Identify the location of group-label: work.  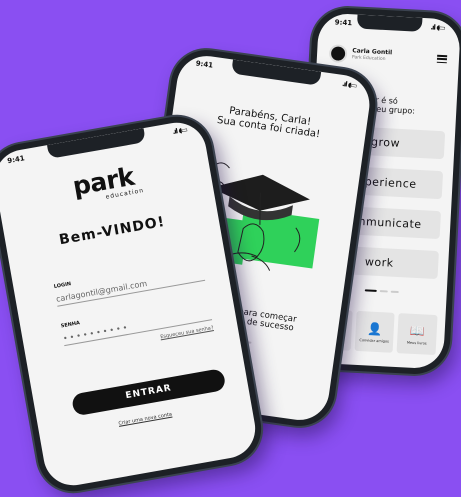
(379, 262).